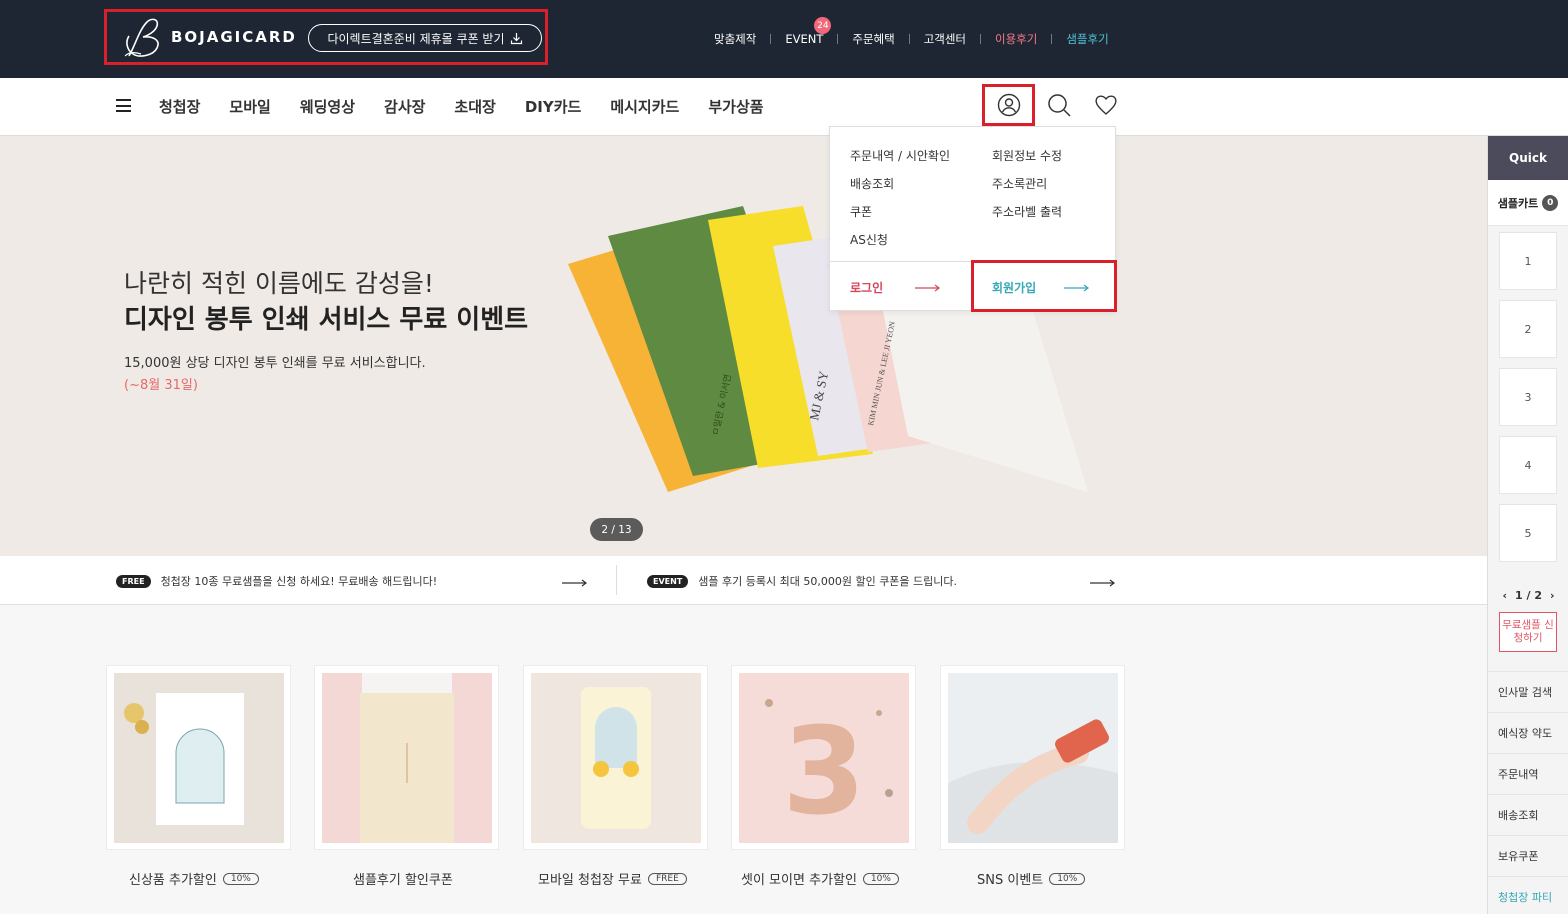 This screenshot has height=917, width=1568. I want to click on event-count-badge: 24, so click(823, 25).